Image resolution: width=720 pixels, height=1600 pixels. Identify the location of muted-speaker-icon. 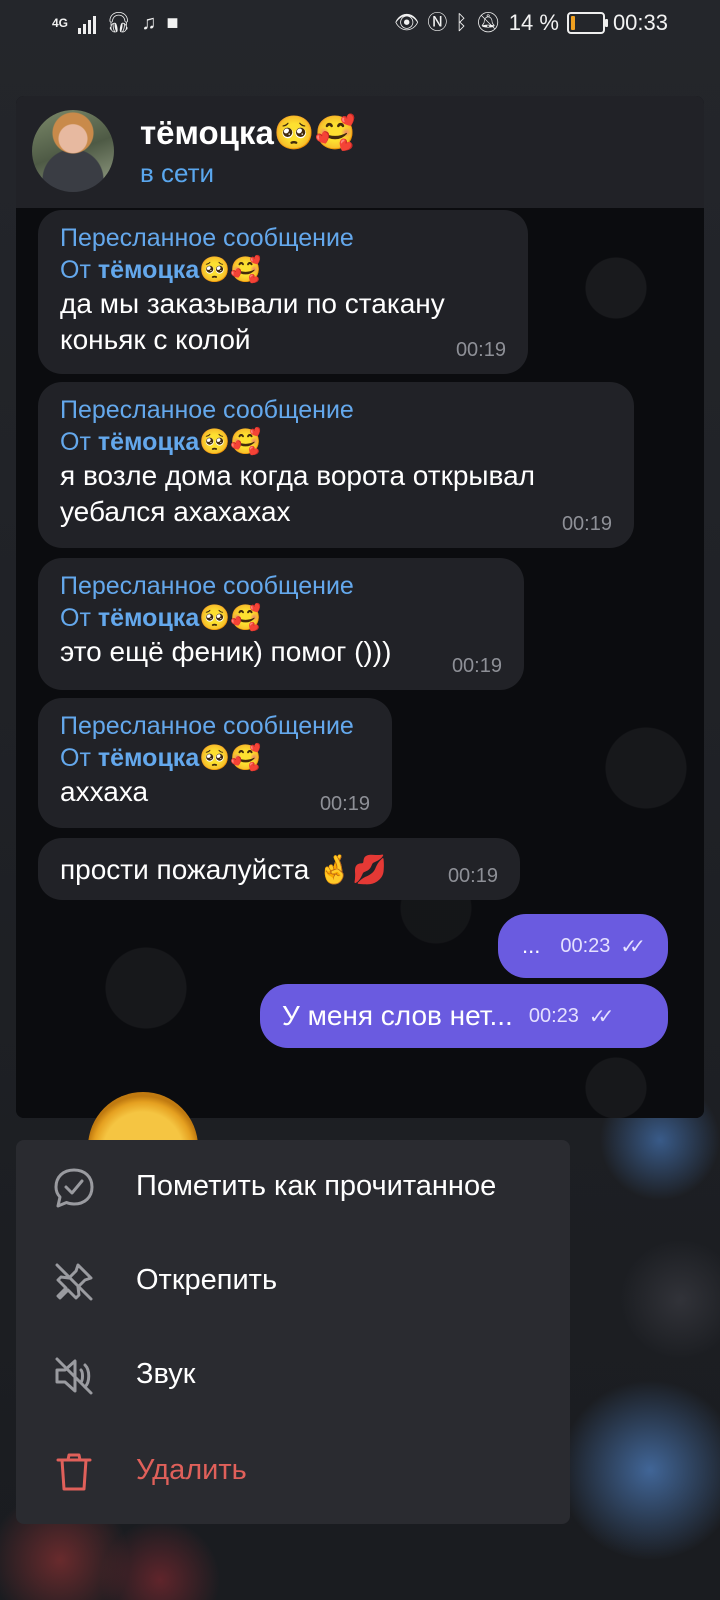
(74, 1376).